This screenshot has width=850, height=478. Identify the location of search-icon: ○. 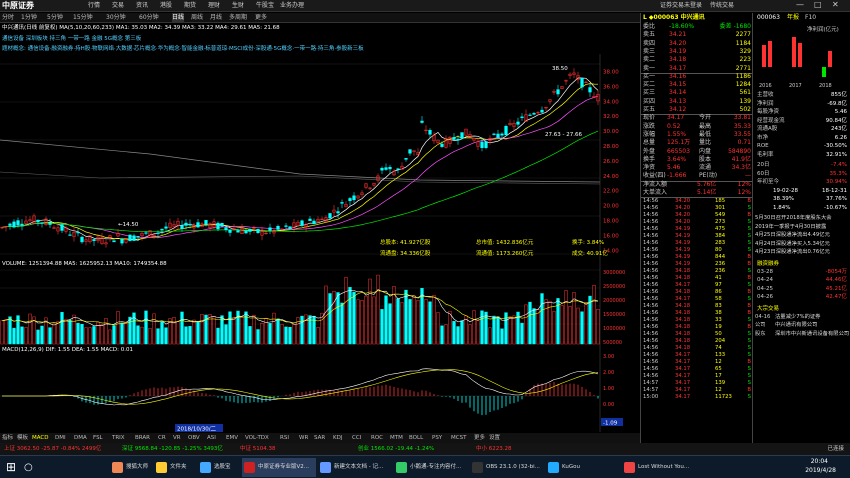
(28, 467).